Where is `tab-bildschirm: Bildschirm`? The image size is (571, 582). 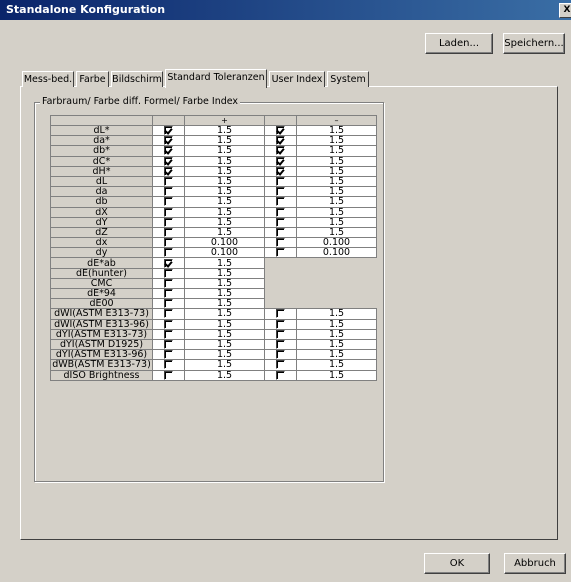 tab-bildschirm: Bildschirm is located at coordinates (137, 79).